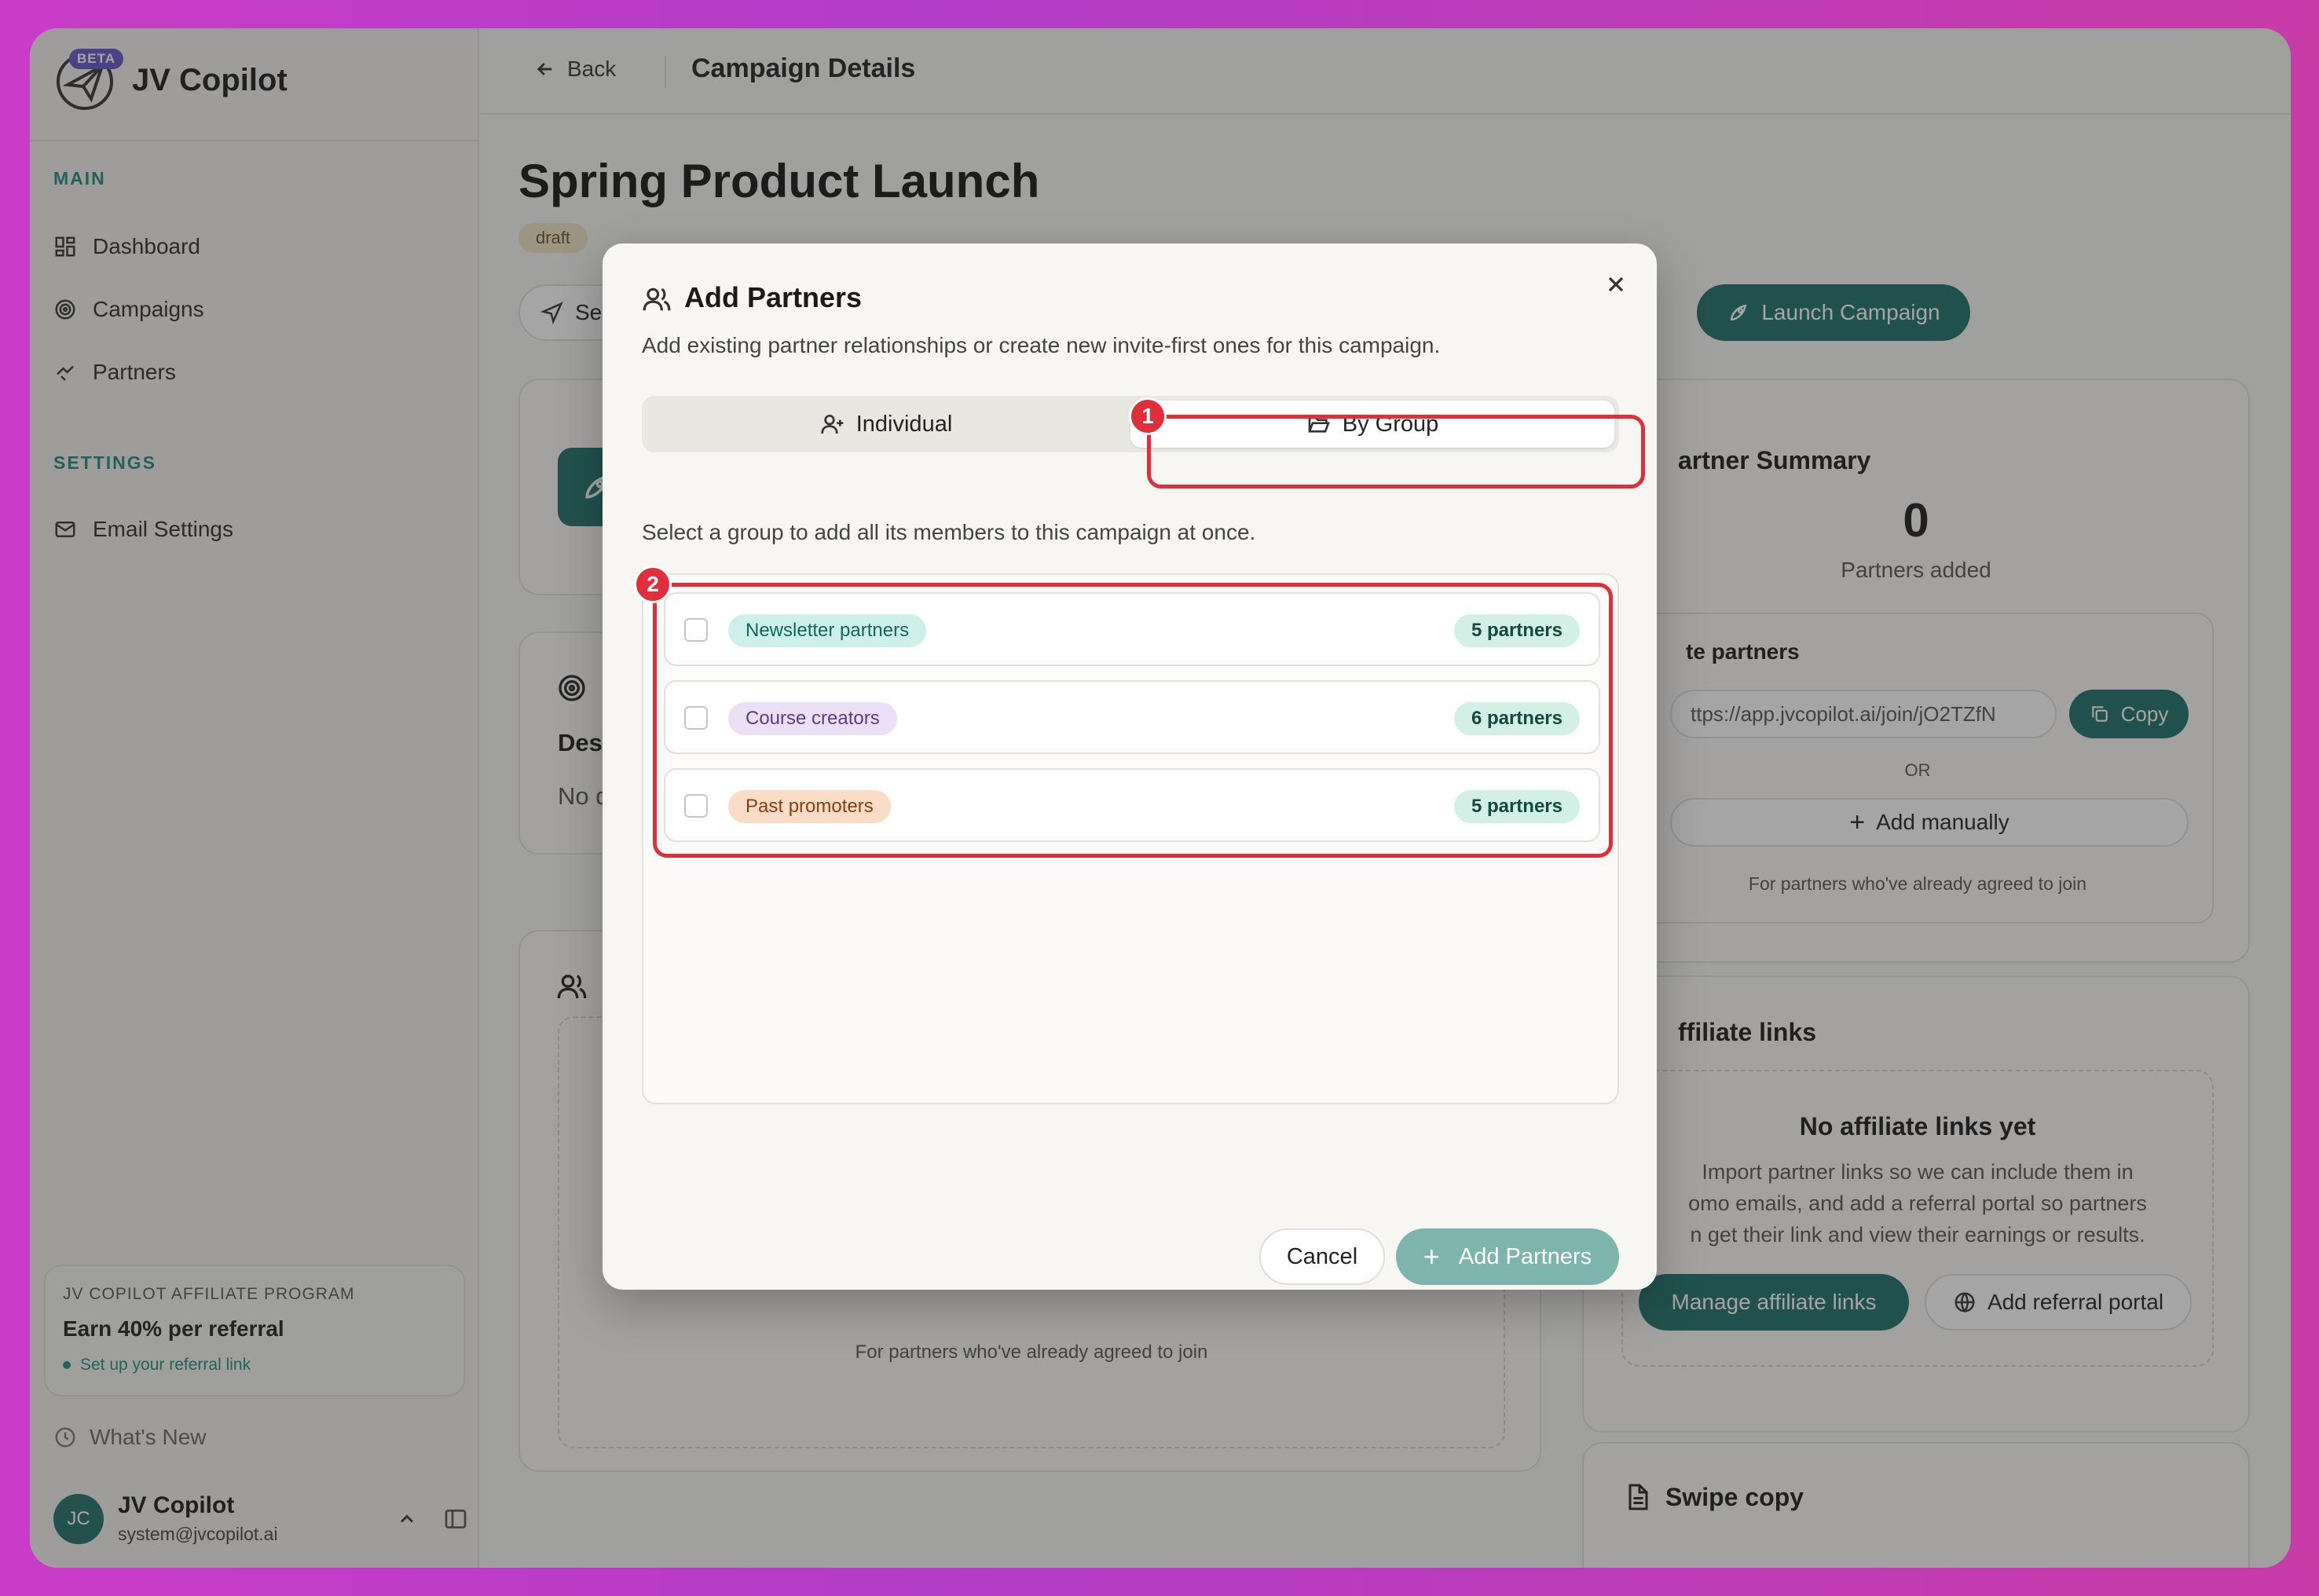  Describe the element at coordinates (773, 297) in the screenshot. I see `dialog-title: Add Partners` at that location.